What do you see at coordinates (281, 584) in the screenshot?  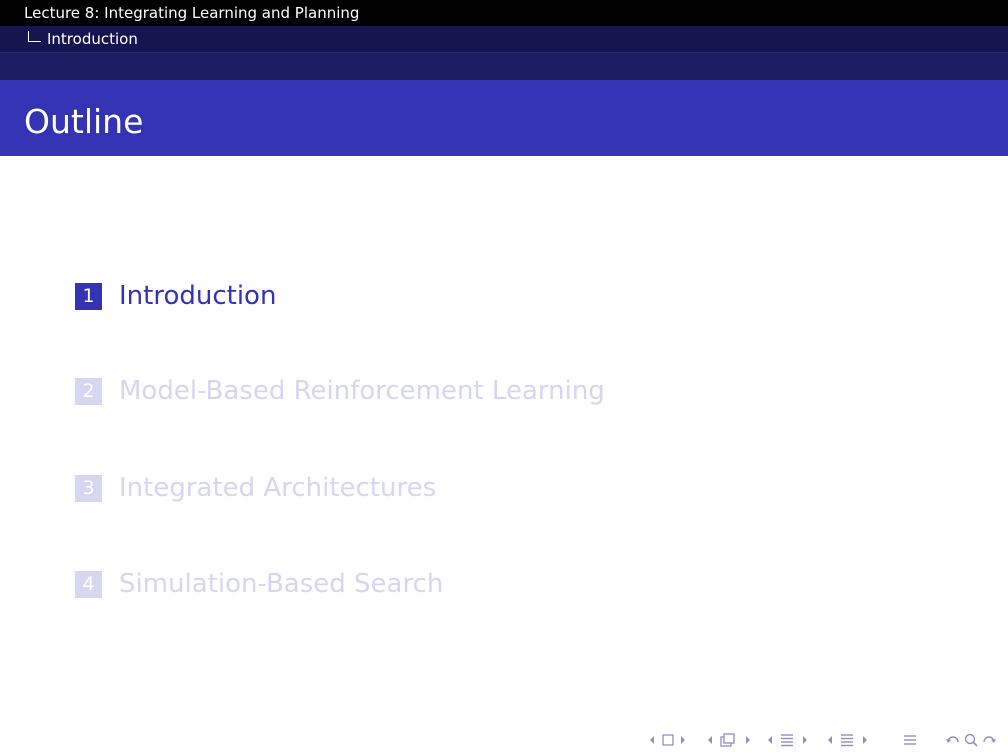 I see `toc-label: Simulation-Based Search` at bounding box center [281, 584].